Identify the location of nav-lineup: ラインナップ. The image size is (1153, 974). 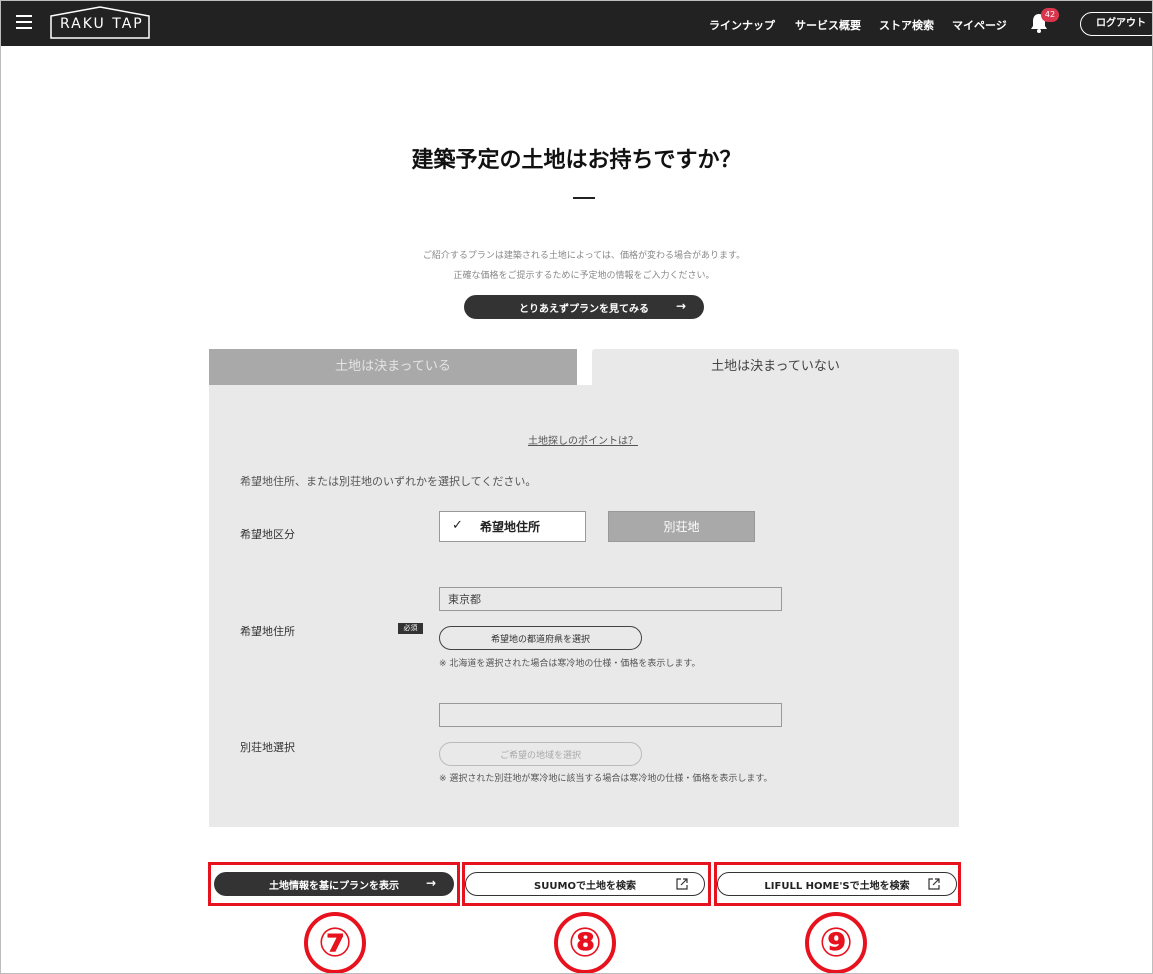
(742, 25).